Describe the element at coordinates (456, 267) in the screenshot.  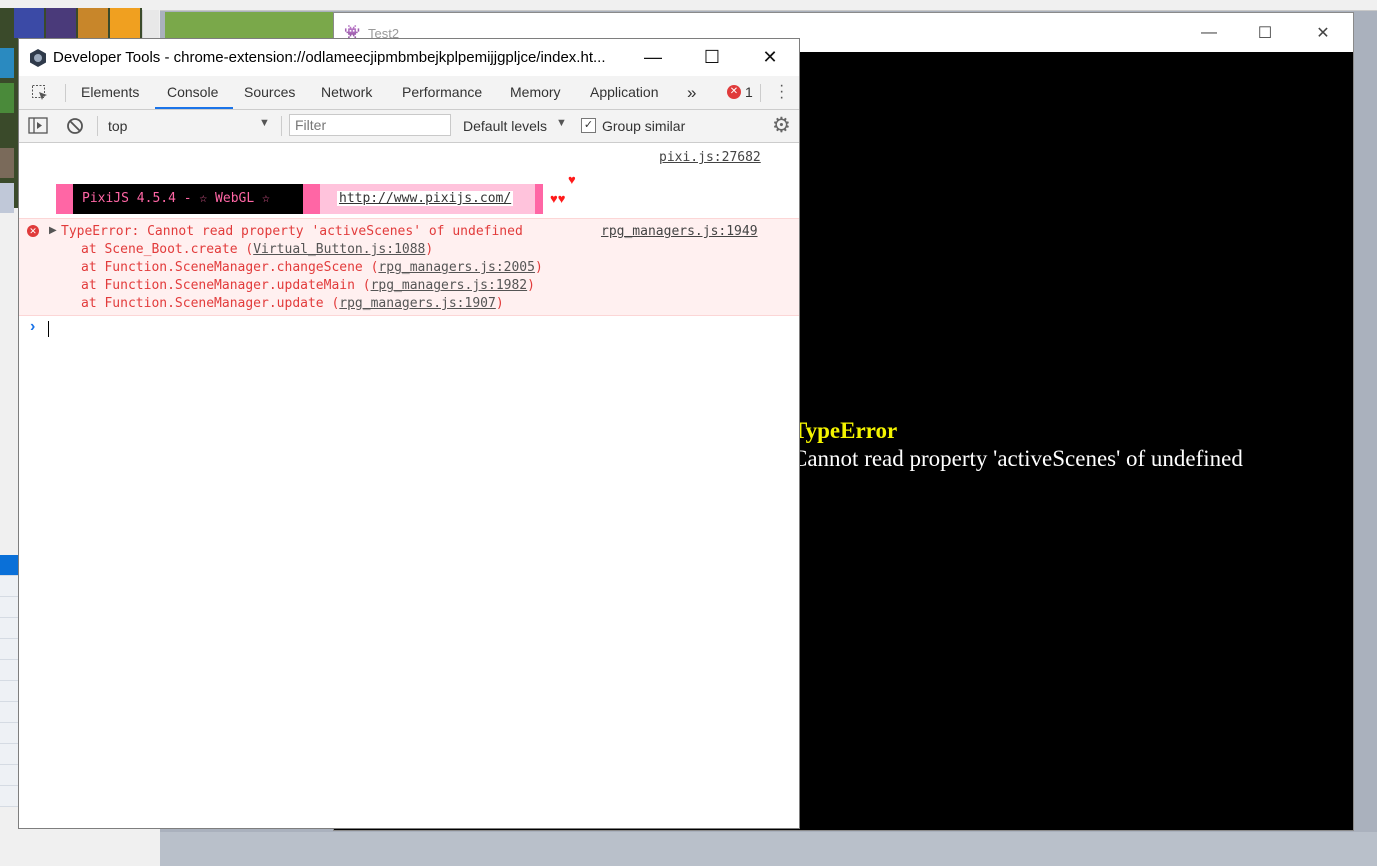
I see `stack-frame-link: rpg_managers.js:2005` at that location.